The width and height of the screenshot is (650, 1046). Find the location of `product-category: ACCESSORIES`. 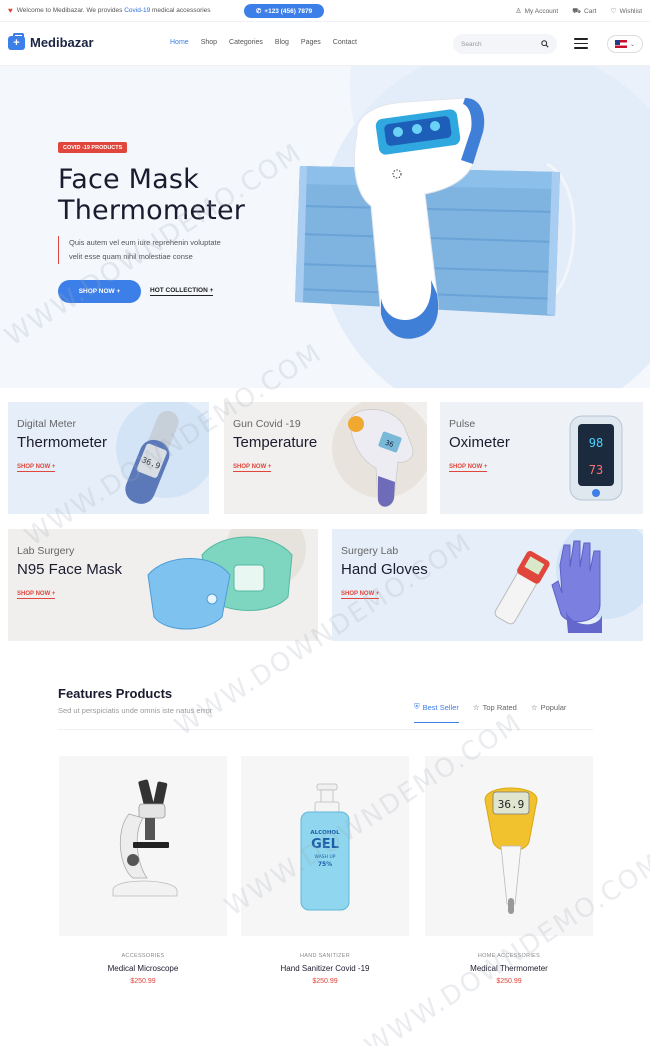

product-category: ACCESSORIES is located at coordinates (143, 956).